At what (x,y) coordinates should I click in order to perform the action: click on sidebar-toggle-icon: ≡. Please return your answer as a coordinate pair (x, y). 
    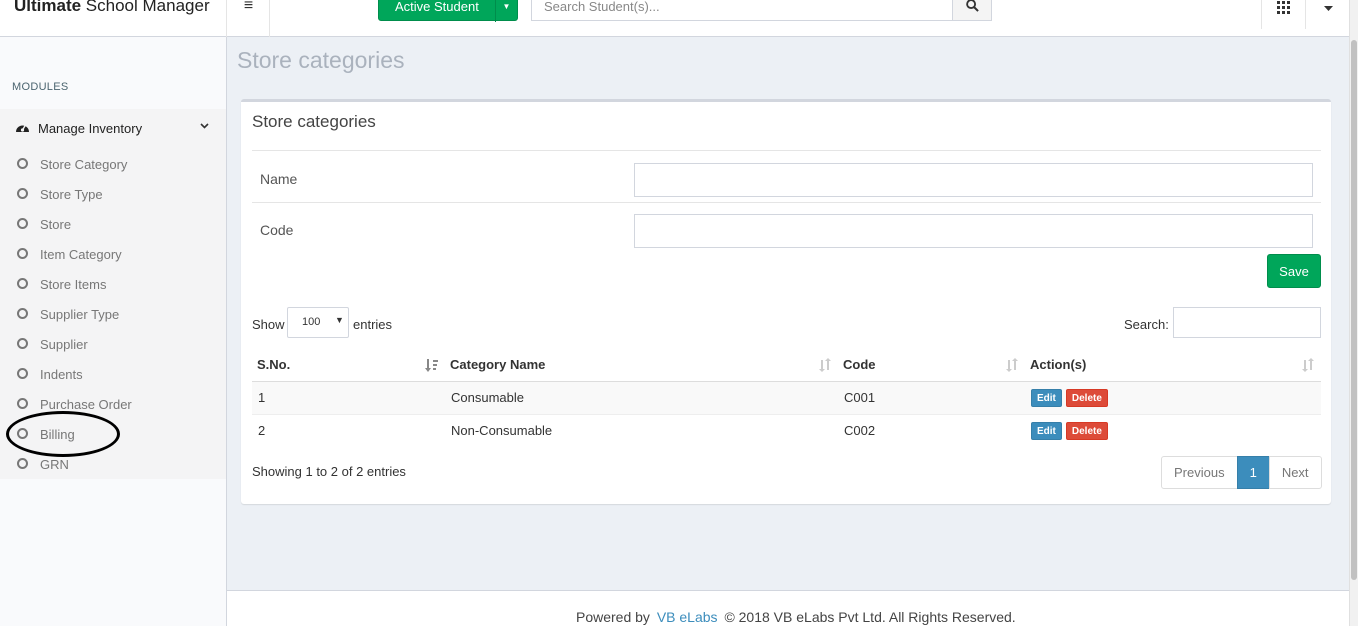
    Looking at the image, I should click on (249, 18).